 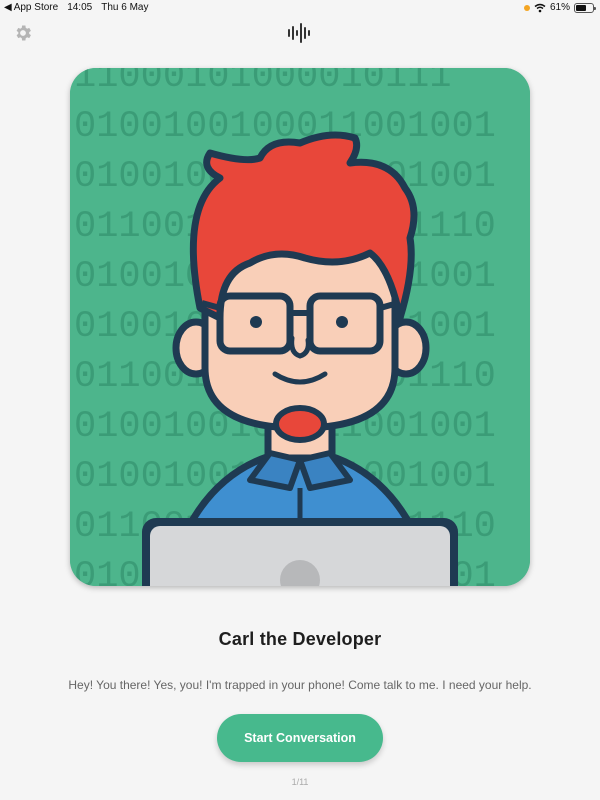 What do you see at coordinates (36, 7) in the screenshot?
I see `back-app-label: App Store` at bounding box center [36, 7].